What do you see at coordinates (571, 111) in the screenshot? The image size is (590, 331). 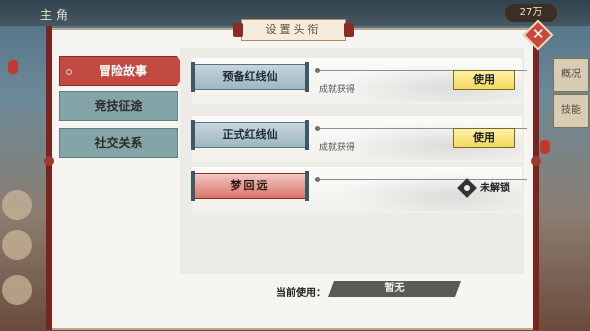 I see `right-tab-skills: 技能` at bounding box center [571, 111].